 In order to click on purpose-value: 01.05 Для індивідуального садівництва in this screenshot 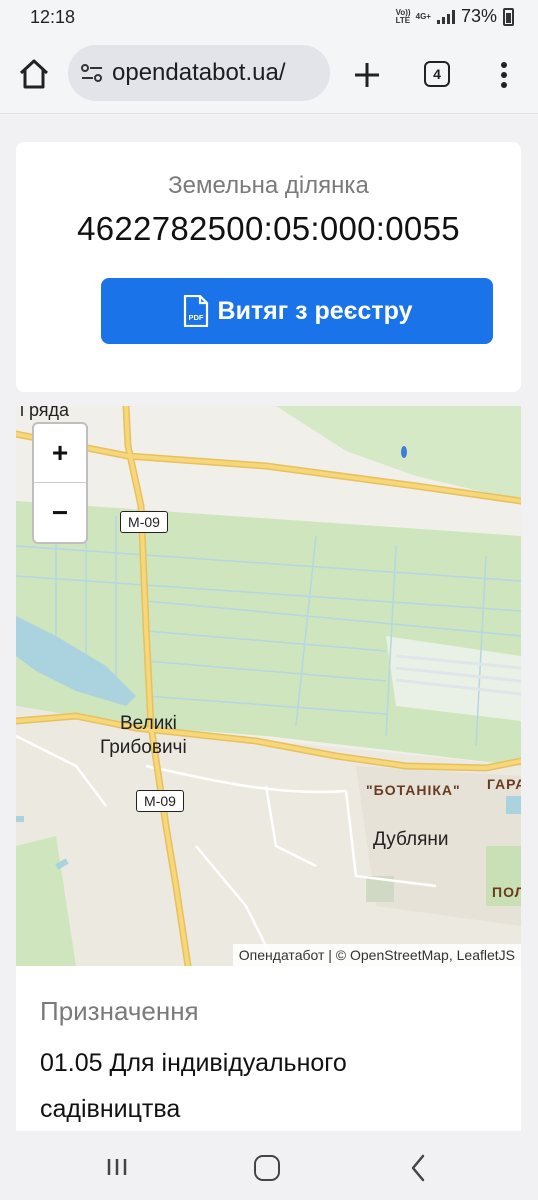, I will do `click(193, 1086)`.